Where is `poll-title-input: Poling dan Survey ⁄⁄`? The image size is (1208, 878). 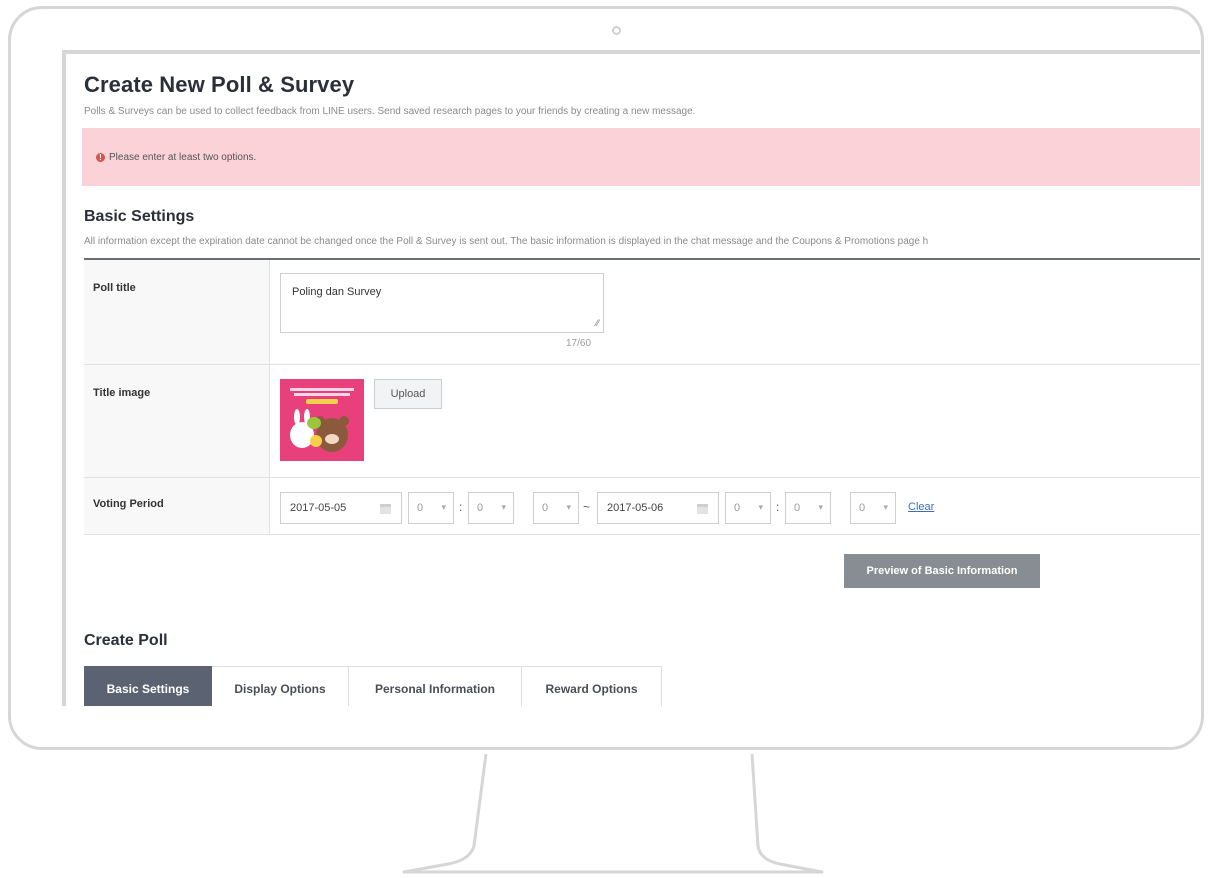
poll-title-input: Poling dan Survey ⁄⁄ is located at coordinates (442, 303).